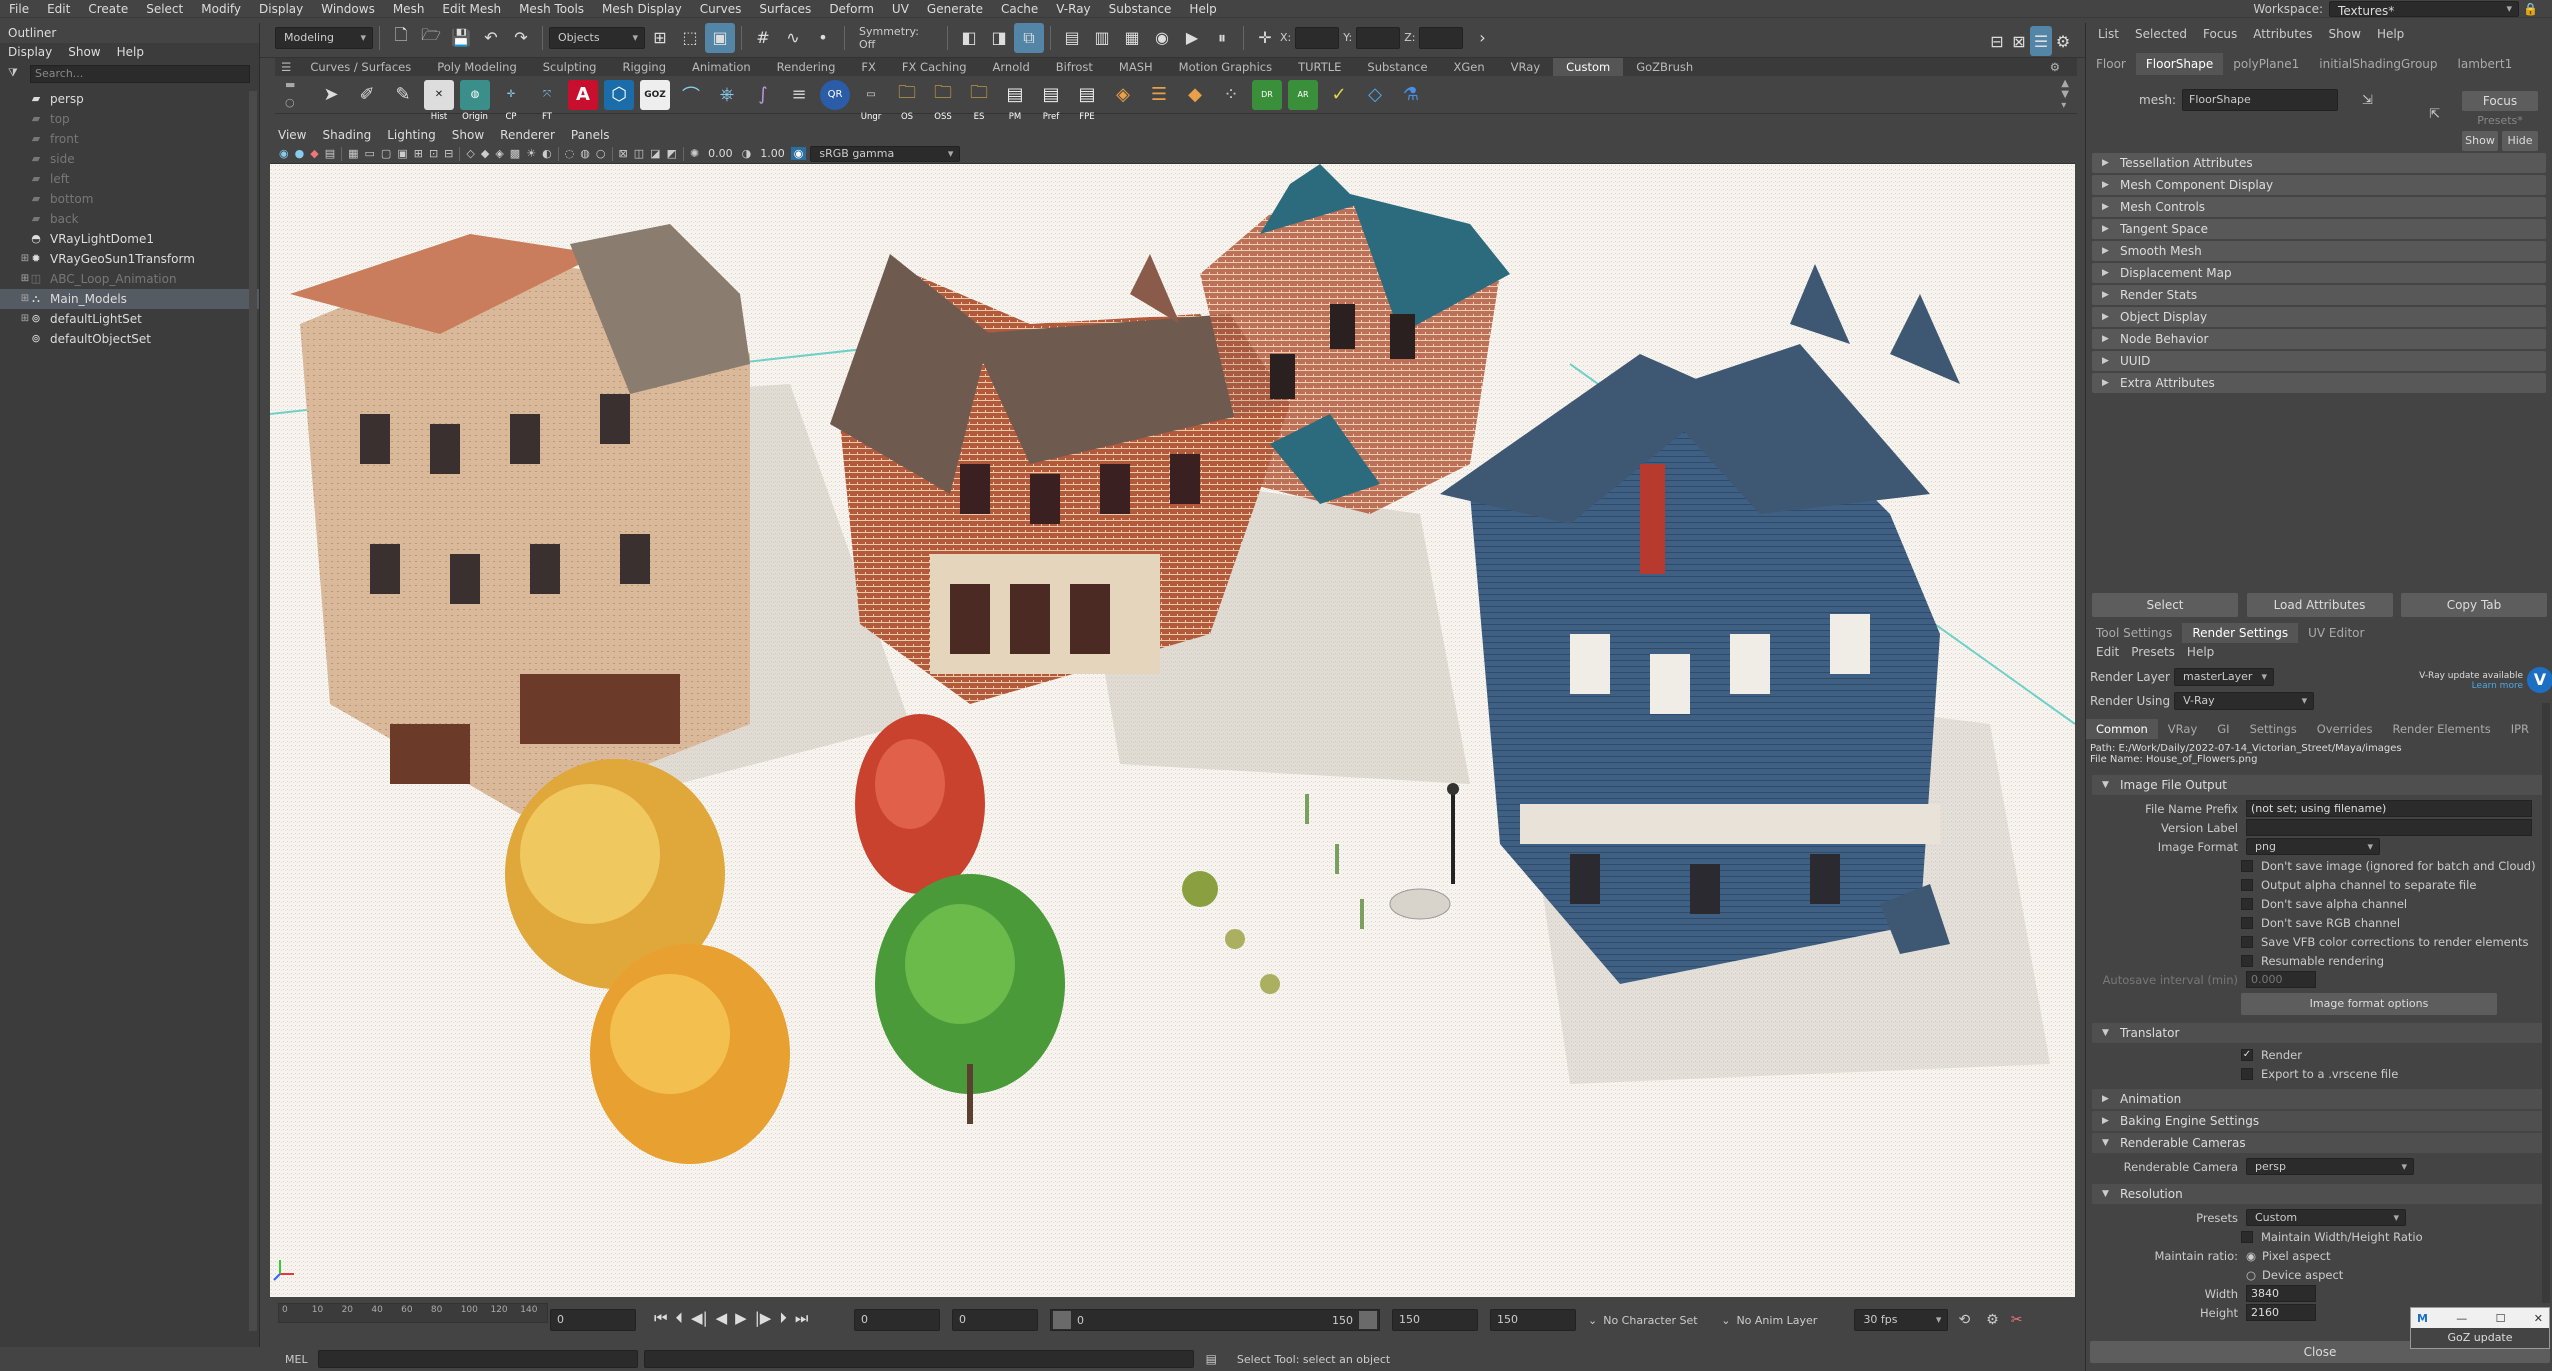  Describe the element at coordinates (1123, 95) in the screenshot. I see `stack-icon: ◈` at that location.